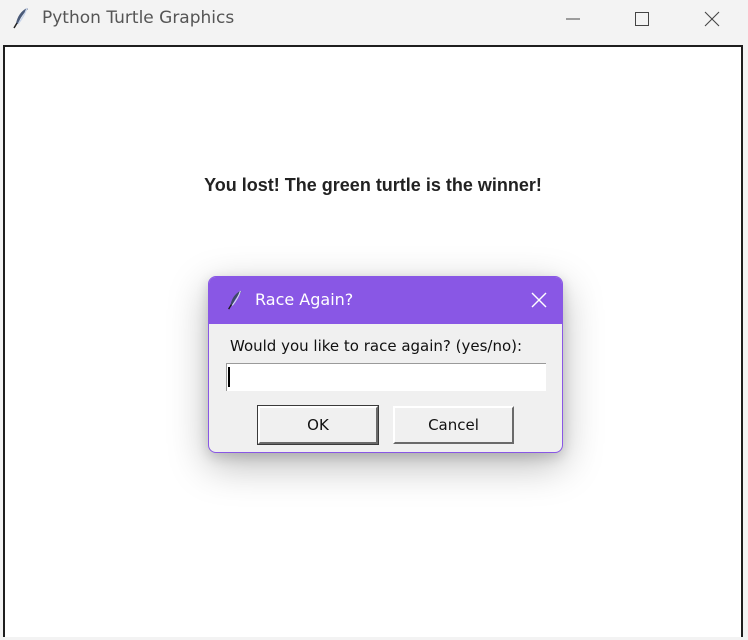 The width and height of the screenshot is (748, 640). Describe the element at coordinates (229, 377) in the screenshot. I see `text-cursor` at that location.